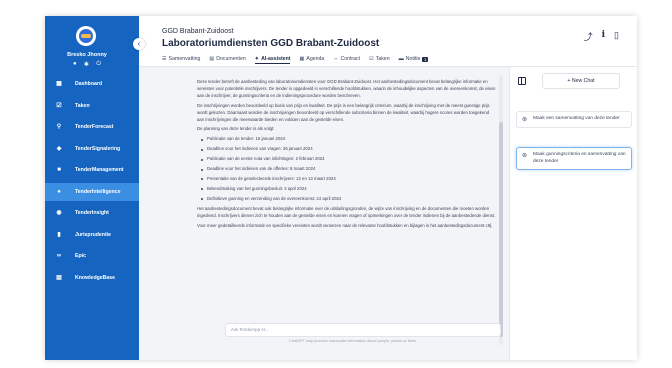 This screenshot has width=672, height=368. I want to click on calendar-icon: ▦, so click(302, 59).